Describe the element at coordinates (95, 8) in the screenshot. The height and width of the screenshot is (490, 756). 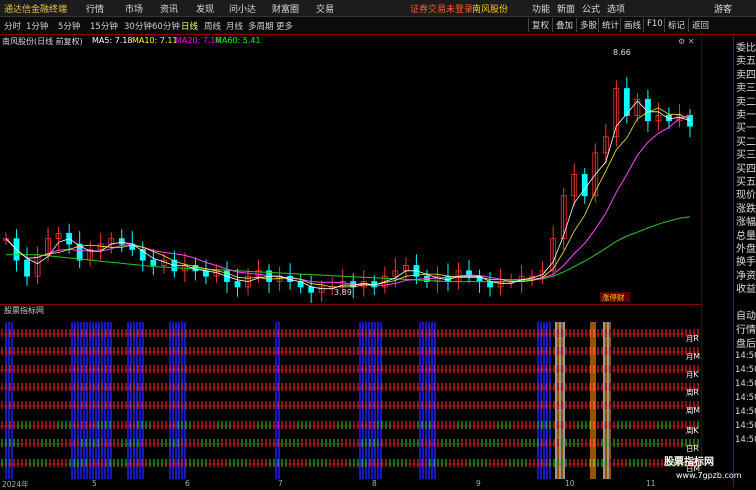
I see `menu-hangqing: 行情` at that location.